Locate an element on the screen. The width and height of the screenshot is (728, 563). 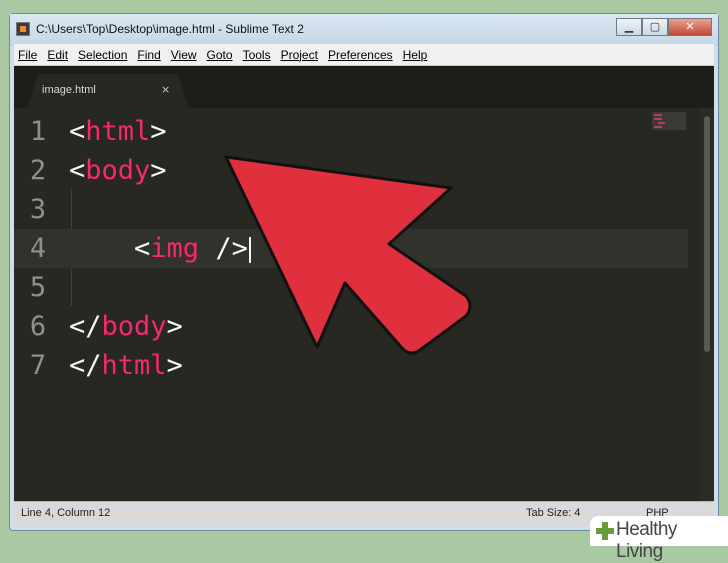
red-arrow-pointer is located at coordinates (348, 255).